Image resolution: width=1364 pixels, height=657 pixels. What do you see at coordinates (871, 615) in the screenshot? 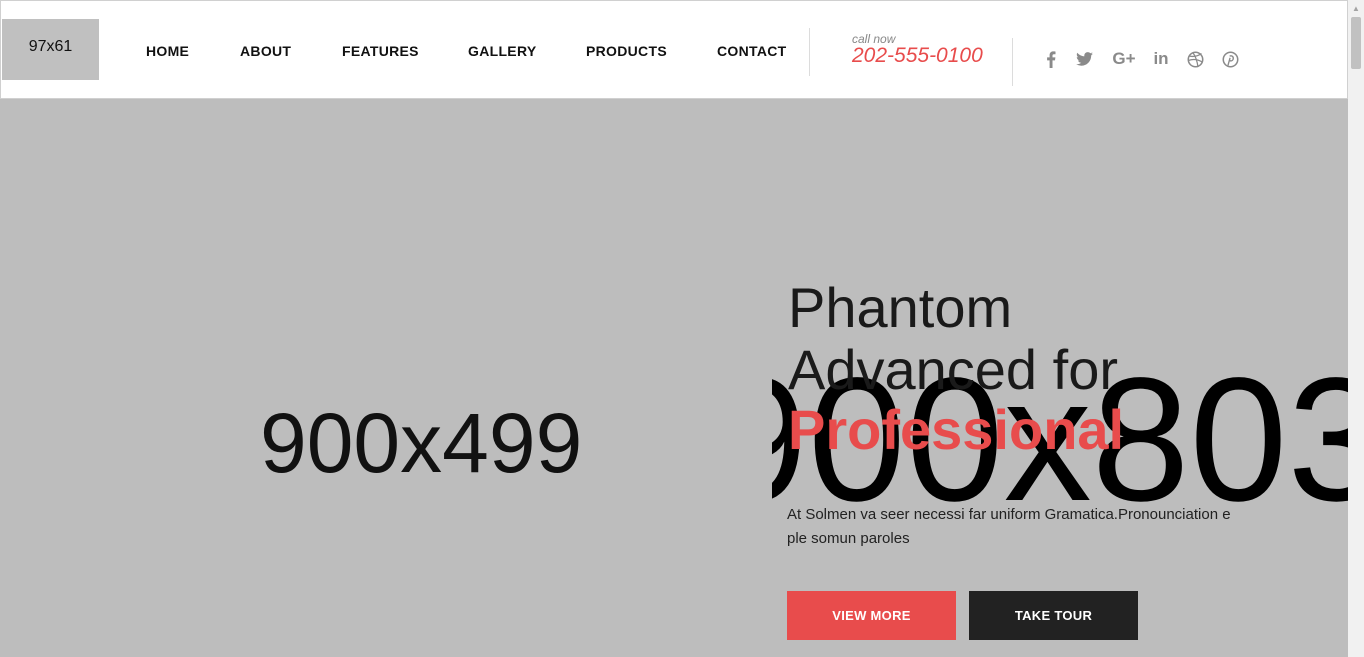
I see `view-more-button: VIEW MORE` at bounding box center [871, 615].